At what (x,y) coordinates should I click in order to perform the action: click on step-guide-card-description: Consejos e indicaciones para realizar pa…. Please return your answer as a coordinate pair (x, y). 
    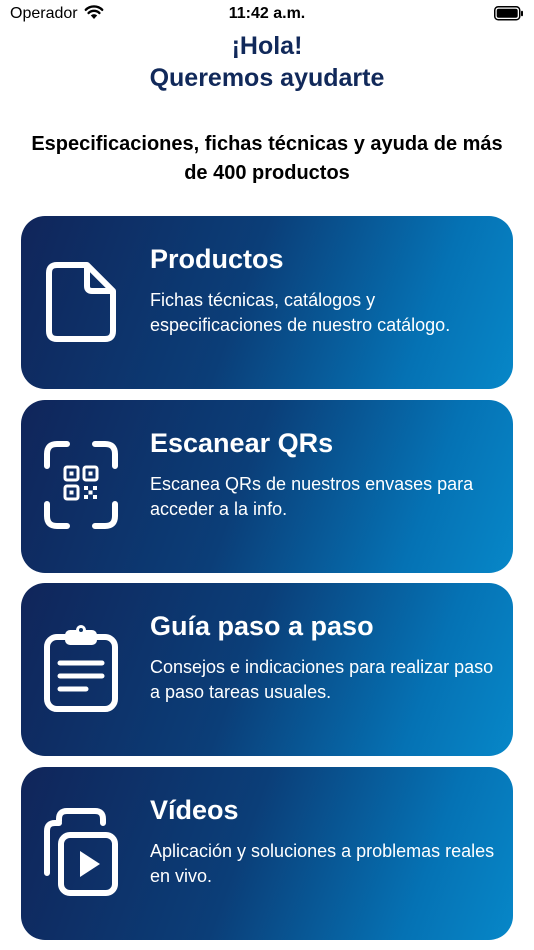
    Looking at the image, I should click on (322, 679).